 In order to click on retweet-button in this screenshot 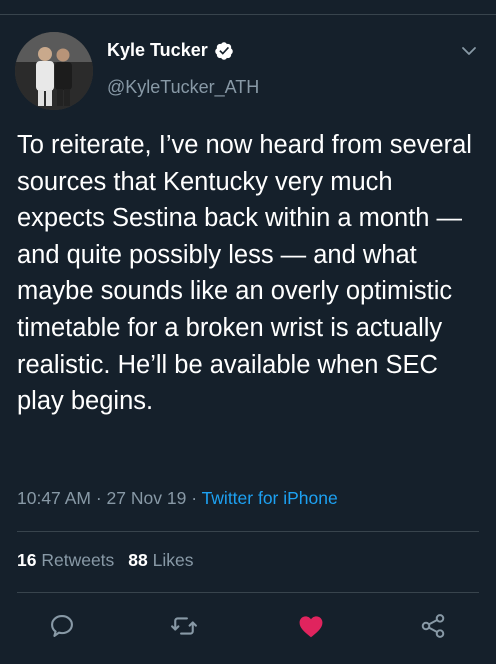, I will do `click(184, 626)`.